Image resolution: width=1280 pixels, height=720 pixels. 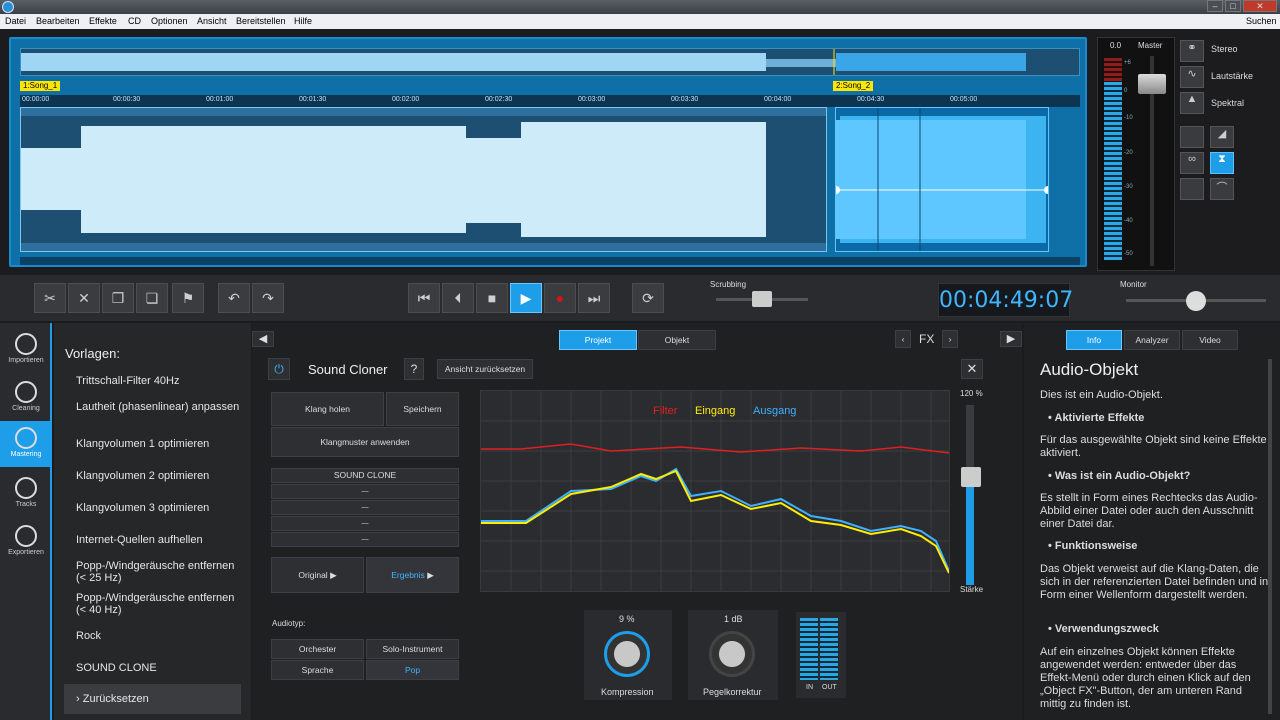 I want to click on preset-item: Klangvolumen 3 optimieren, so click(x=152, y=508).